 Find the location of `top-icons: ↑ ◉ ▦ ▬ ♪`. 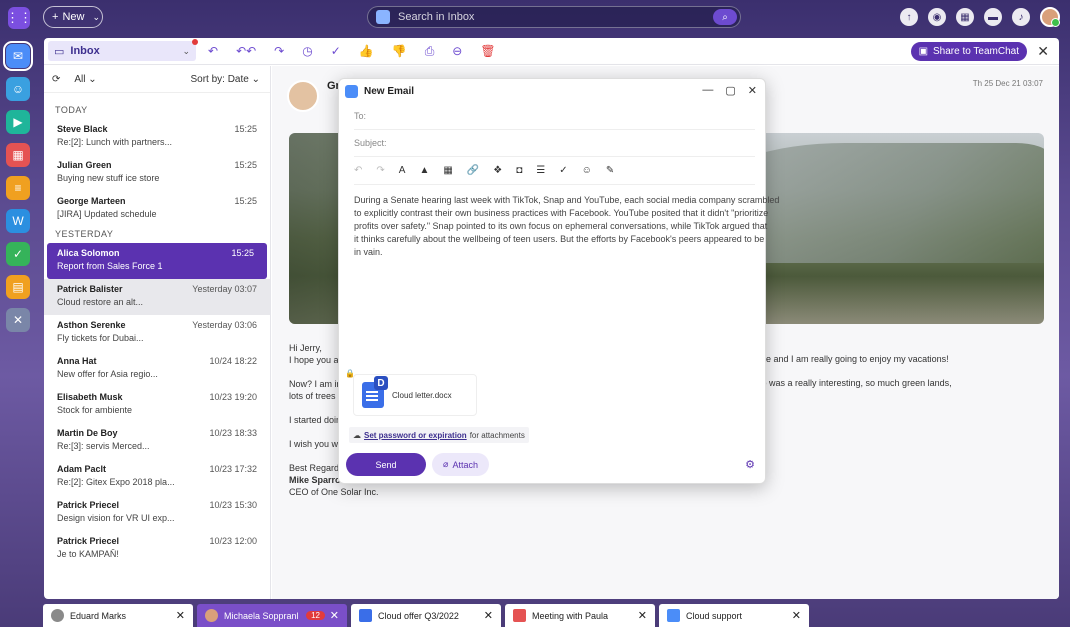

top-icons: ↑ ◉ ▦ ▬ ♪ is located at coordinates (980, 17).